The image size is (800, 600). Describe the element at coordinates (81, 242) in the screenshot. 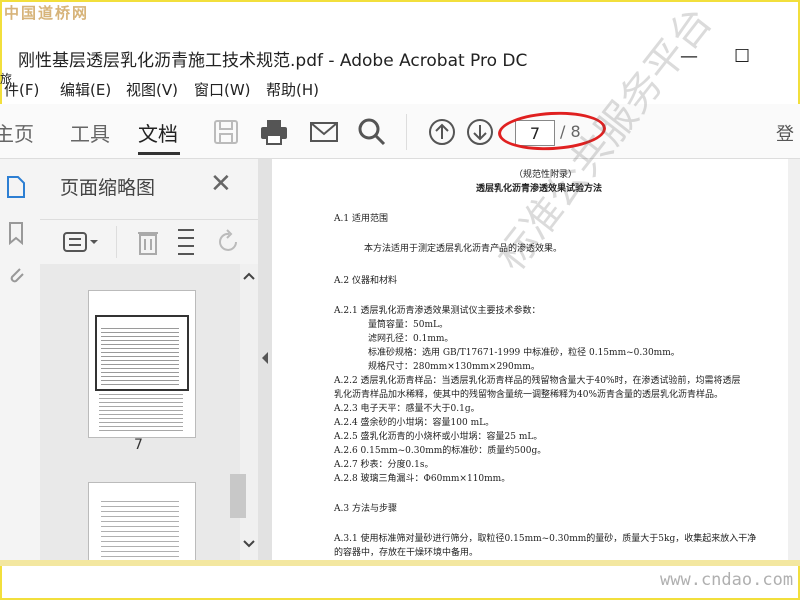

I see `options-icon` at that location.